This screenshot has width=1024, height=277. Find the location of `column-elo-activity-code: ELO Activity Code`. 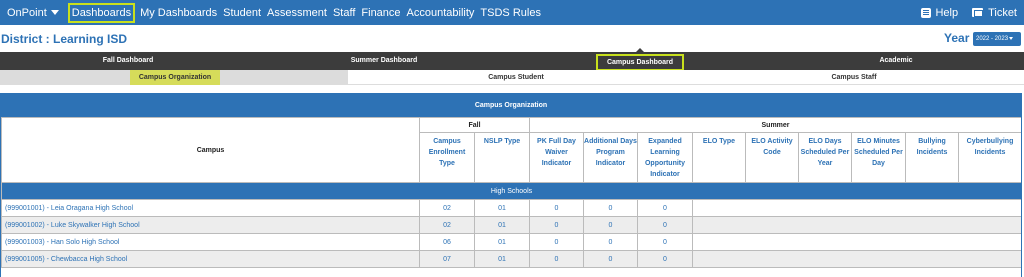

column-elo-activity-code: ELO Activity Code is located at coordinates (772, 157).